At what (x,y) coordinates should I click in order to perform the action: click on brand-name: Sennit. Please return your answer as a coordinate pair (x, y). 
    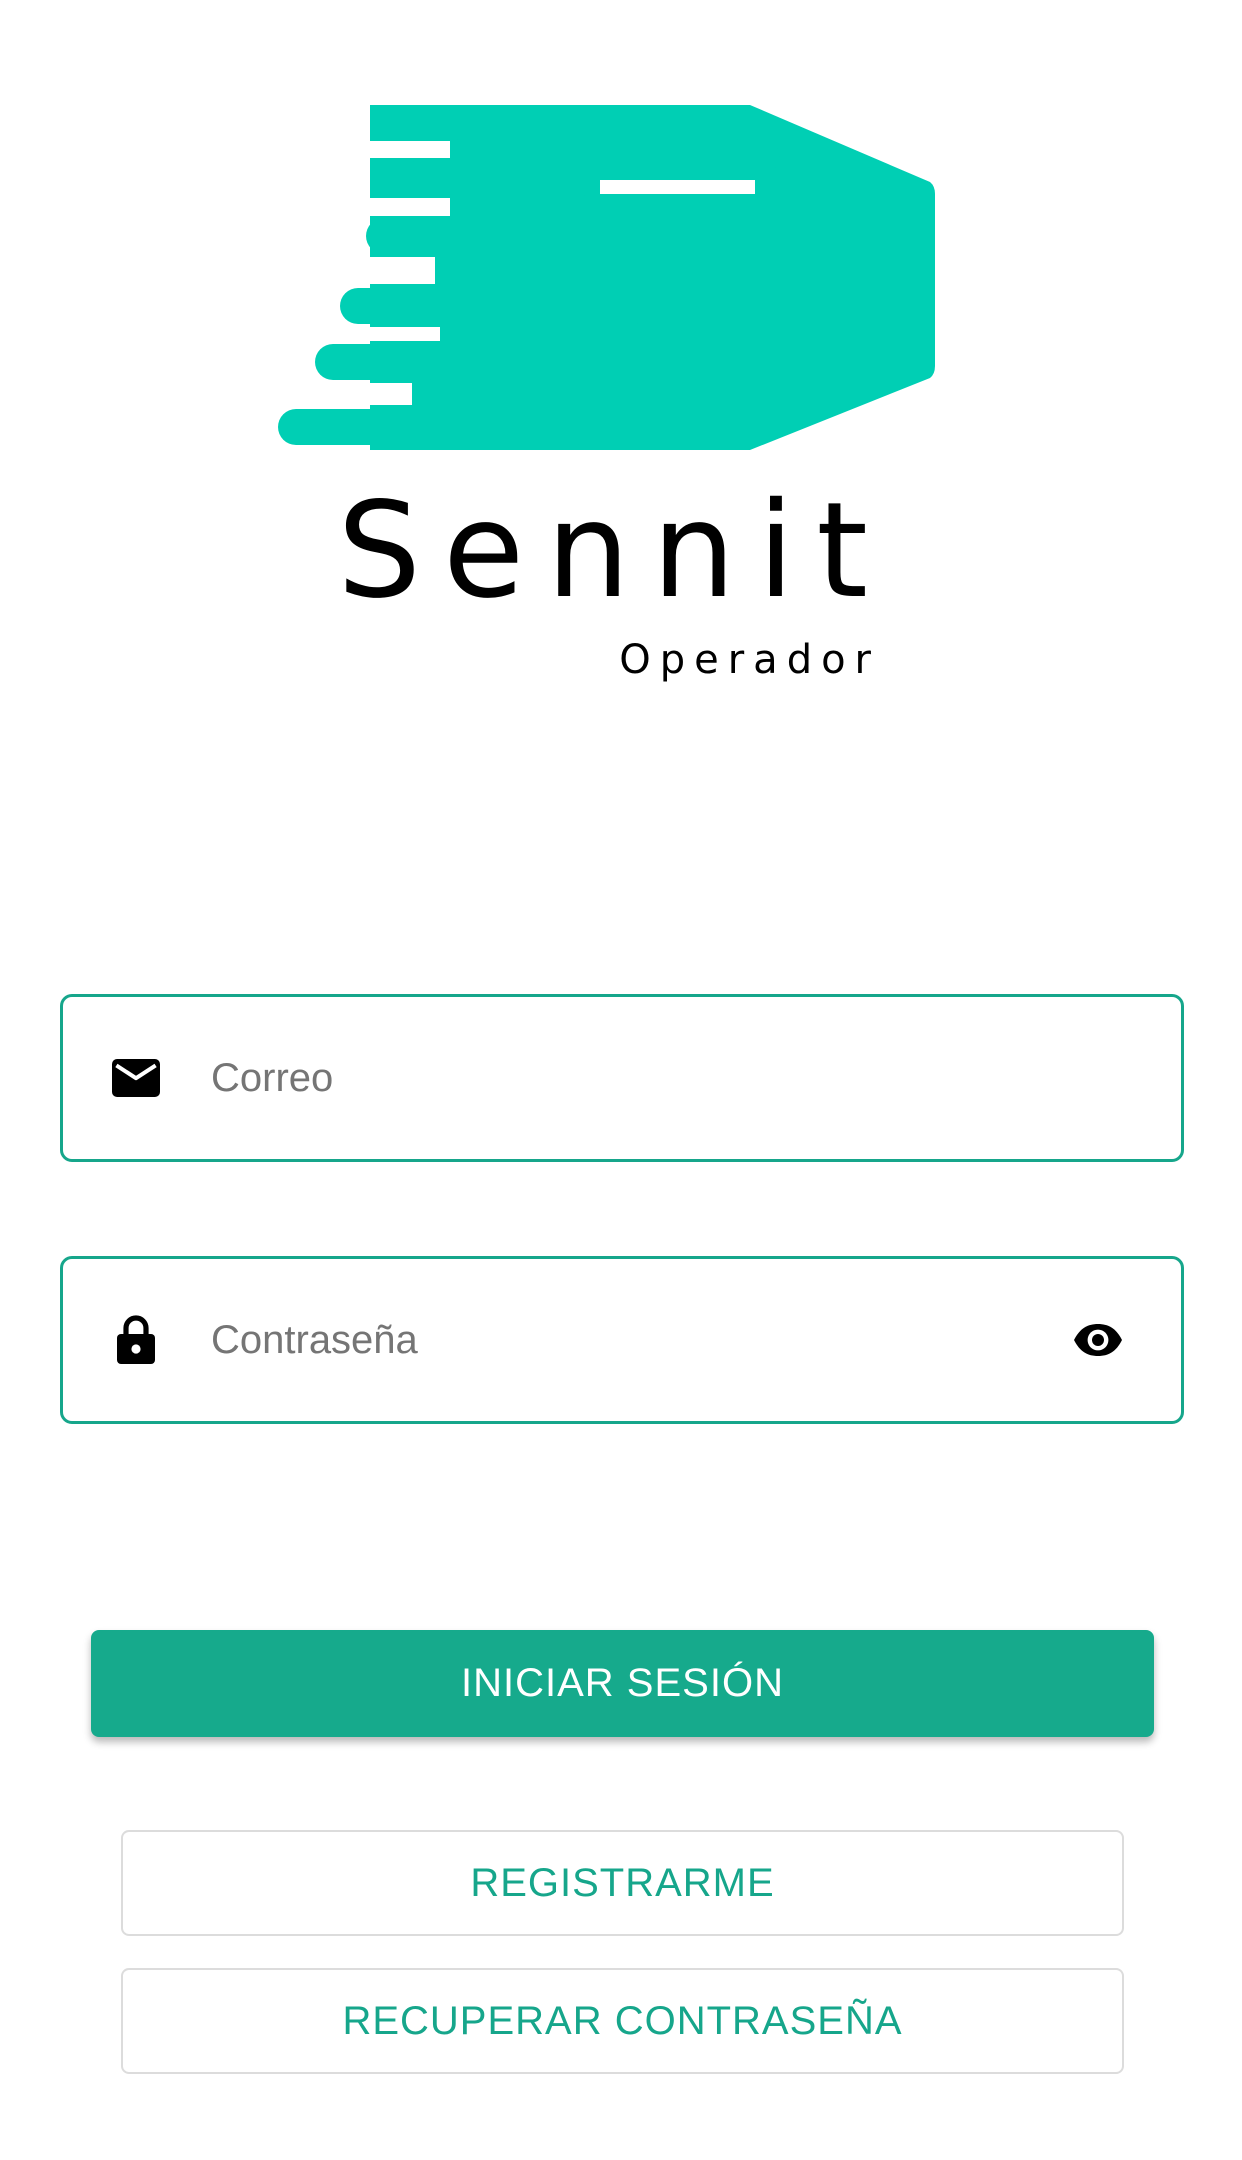
    Looking at the image, I should click on (613, 551).